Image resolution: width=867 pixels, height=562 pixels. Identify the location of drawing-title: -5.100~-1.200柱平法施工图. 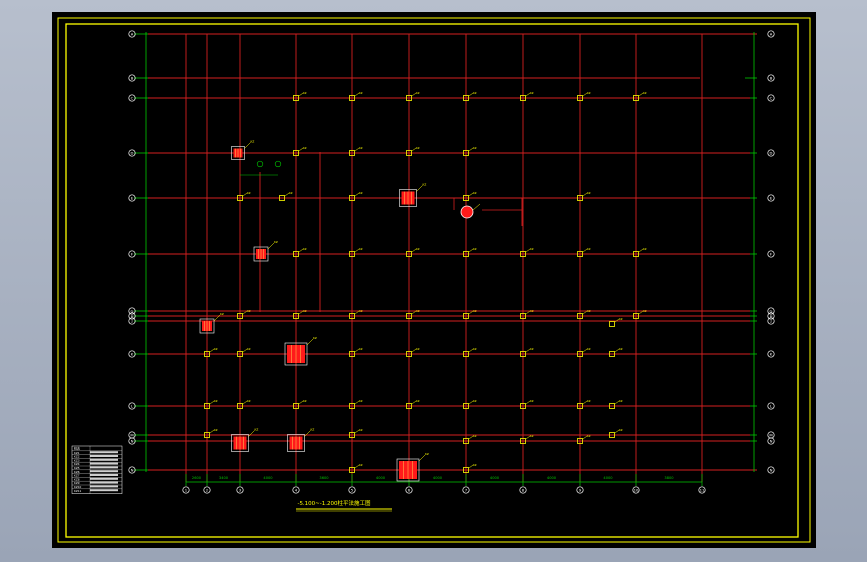
(334, 503).